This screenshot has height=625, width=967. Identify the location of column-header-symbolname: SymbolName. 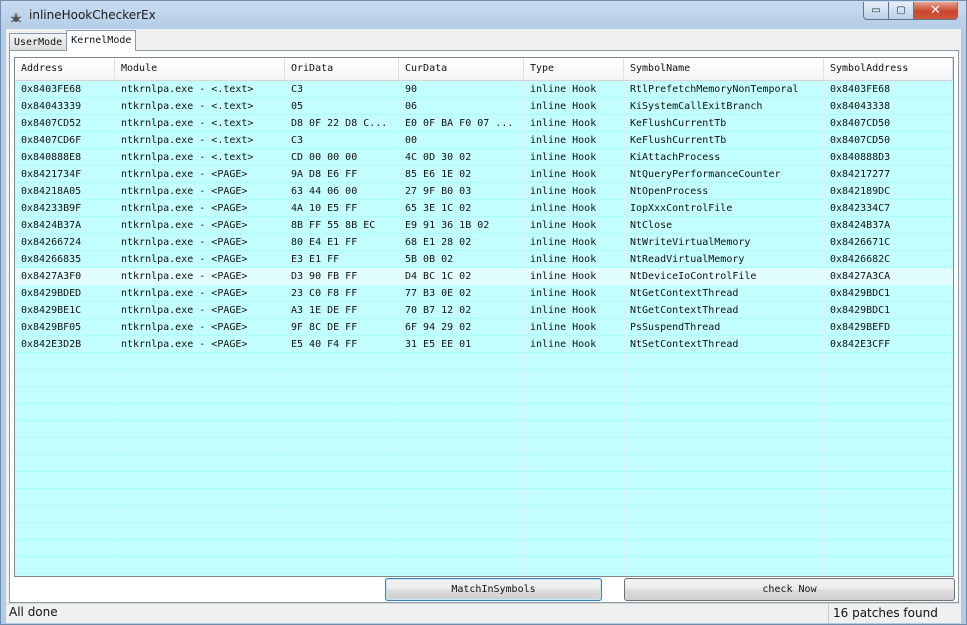
(724, 69).